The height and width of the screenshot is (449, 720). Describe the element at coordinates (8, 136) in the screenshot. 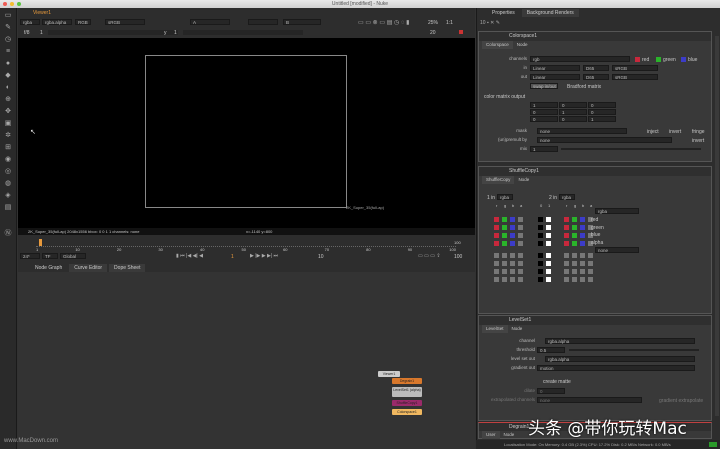

I see `views-tool-icon: ✲` at that location.